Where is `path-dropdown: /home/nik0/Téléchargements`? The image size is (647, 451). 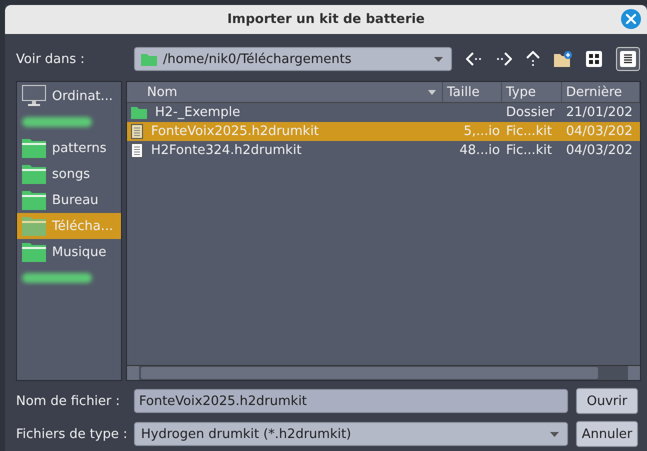 path-dropdown: /home/nik0/Téléchargements is located at coordinates (293, 59).